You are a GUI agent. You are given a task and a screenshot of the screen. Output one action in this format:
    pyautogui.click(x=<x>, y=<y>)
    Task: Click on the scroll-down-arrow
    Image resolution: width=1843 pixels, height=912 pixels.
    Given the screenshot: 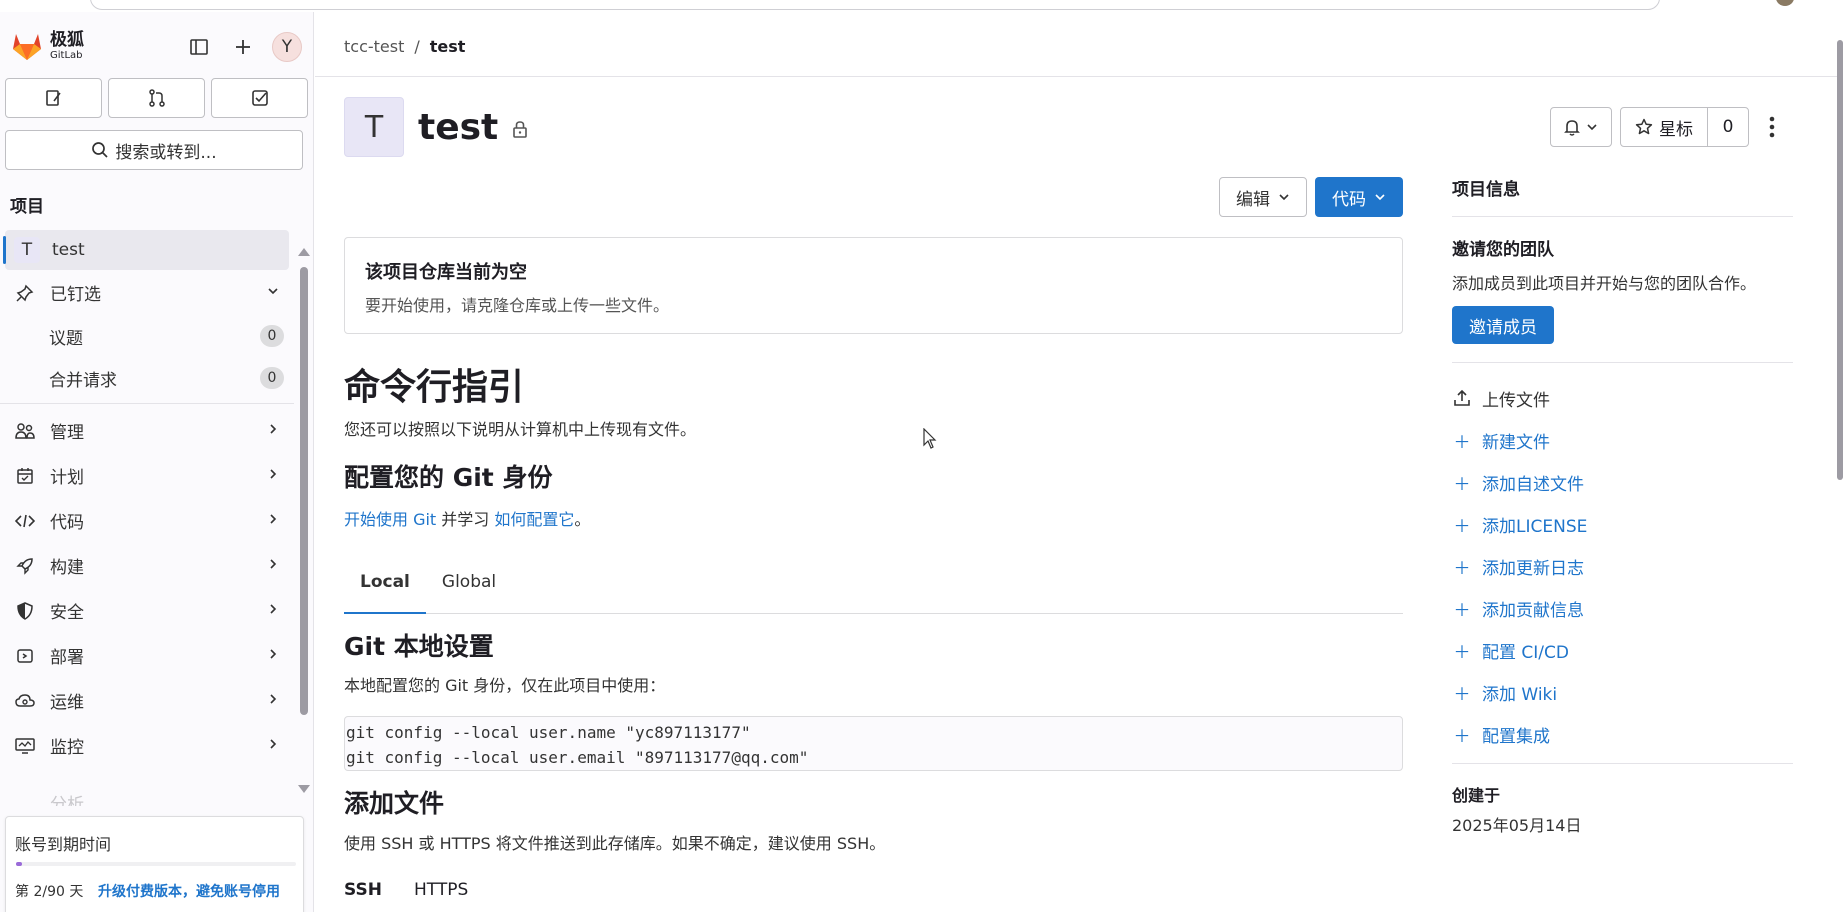 What is the action you would take?
    pyautogui.click(x=304, y=789)
    